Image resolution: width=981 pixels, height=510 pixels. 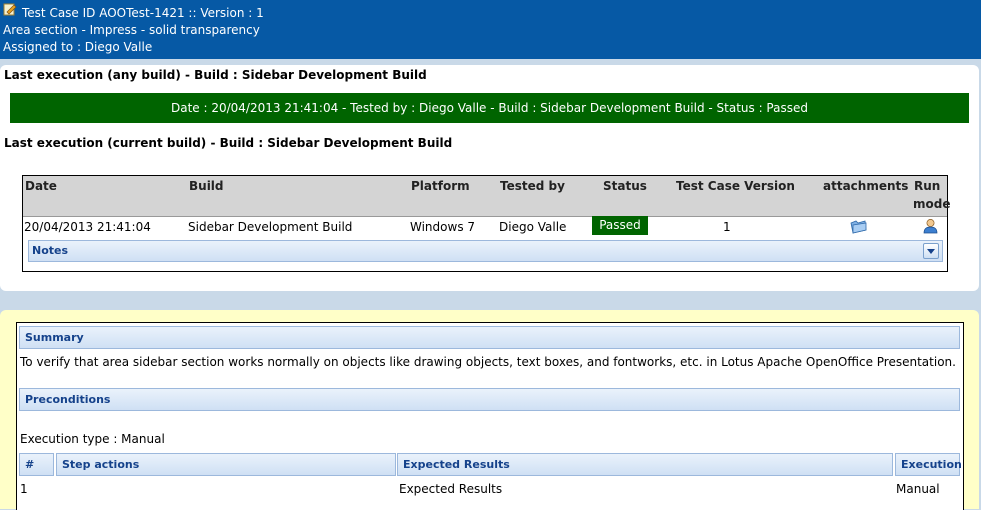 What do you see at coordinates (10, 9) in the screenshot?
I see `edit-icon` at bounding box center [10, 9].